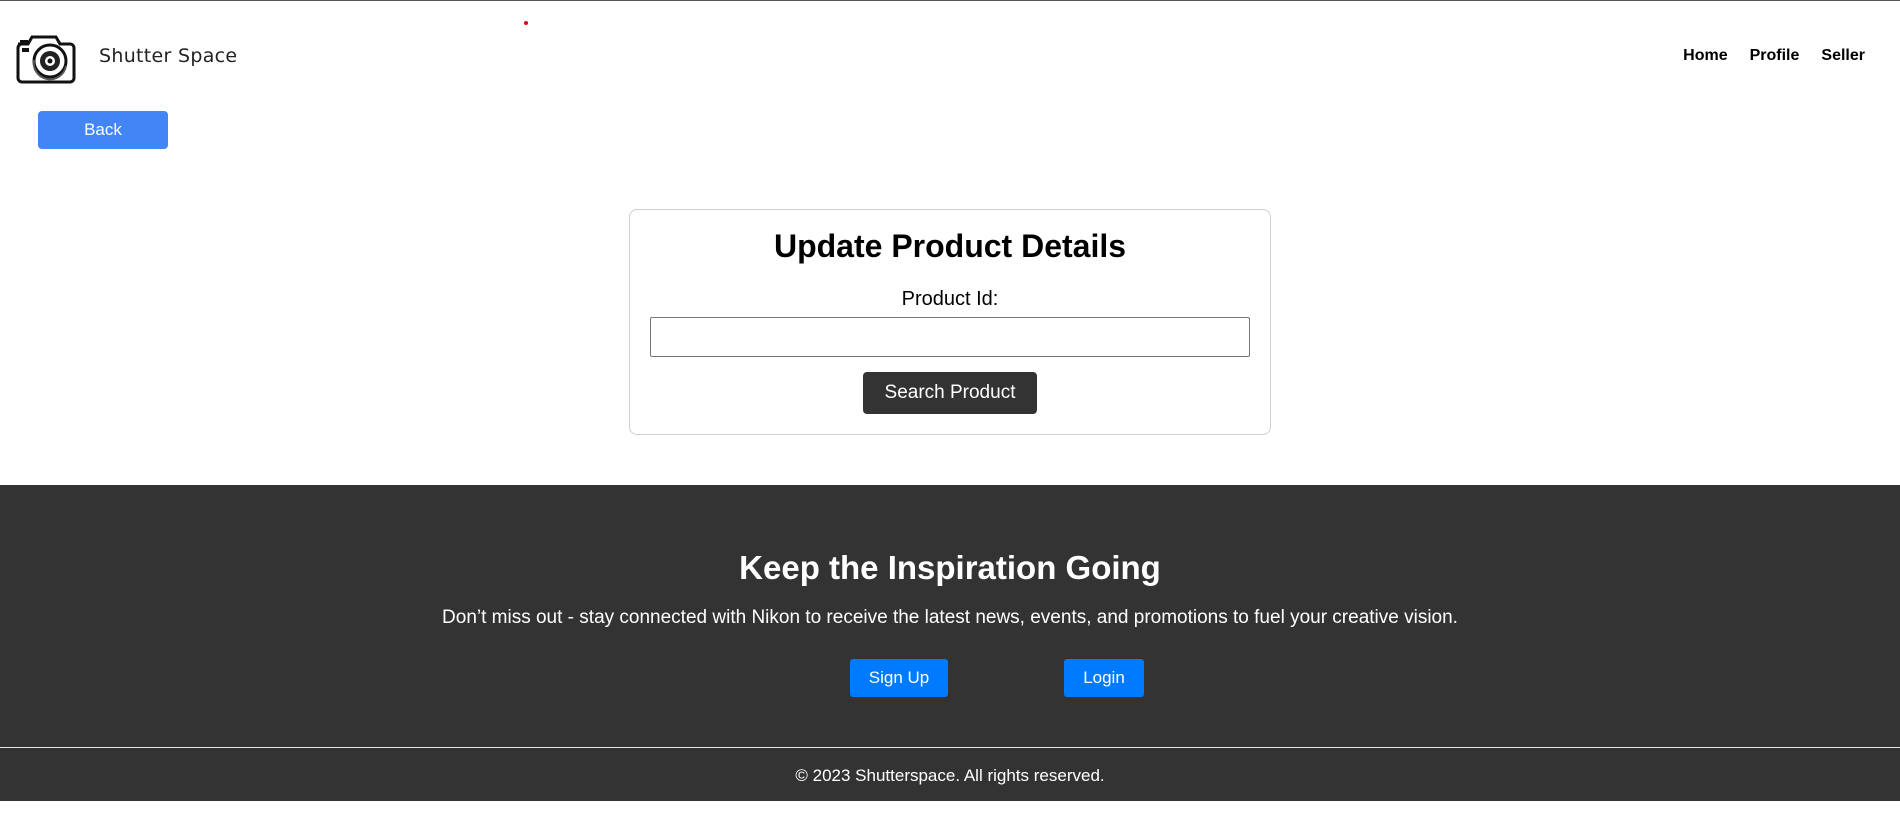  I want to click on search-product-button: Search Product, so click(950, 393).